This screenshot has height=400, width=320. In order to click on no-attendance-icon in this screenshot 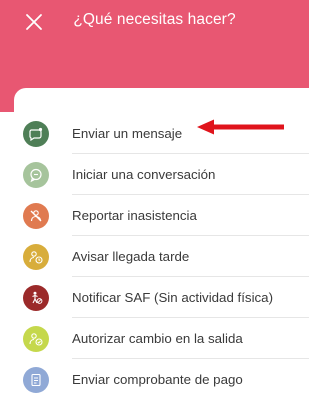, I will do `click(36, 215)`.